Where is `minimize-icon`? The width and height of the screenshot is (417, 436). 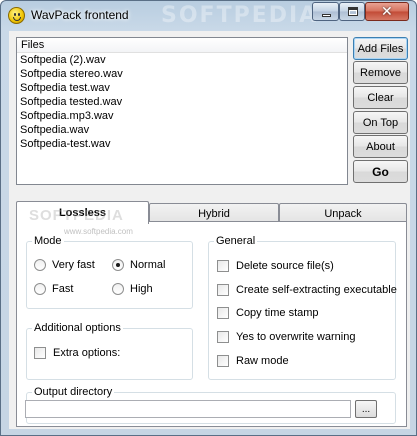 minimize-icon is located at coordinates (326, 15).